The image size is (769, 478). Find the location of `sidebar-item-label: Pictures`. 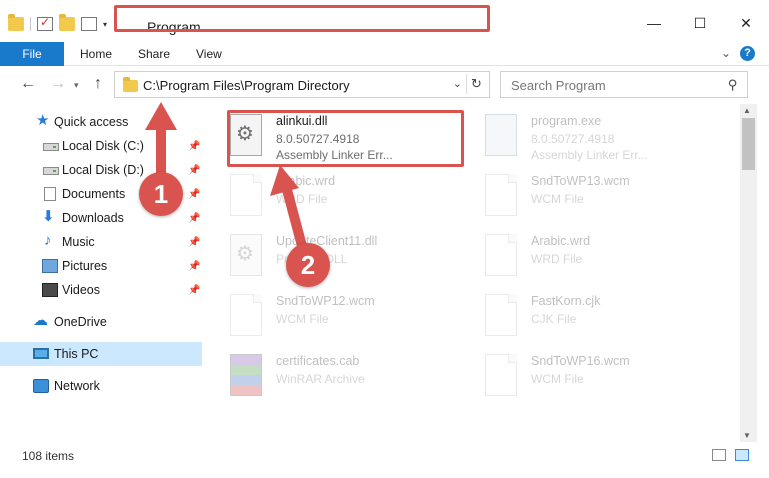

sidebar-item-label: Pictures is located at coordinates (85, 266).